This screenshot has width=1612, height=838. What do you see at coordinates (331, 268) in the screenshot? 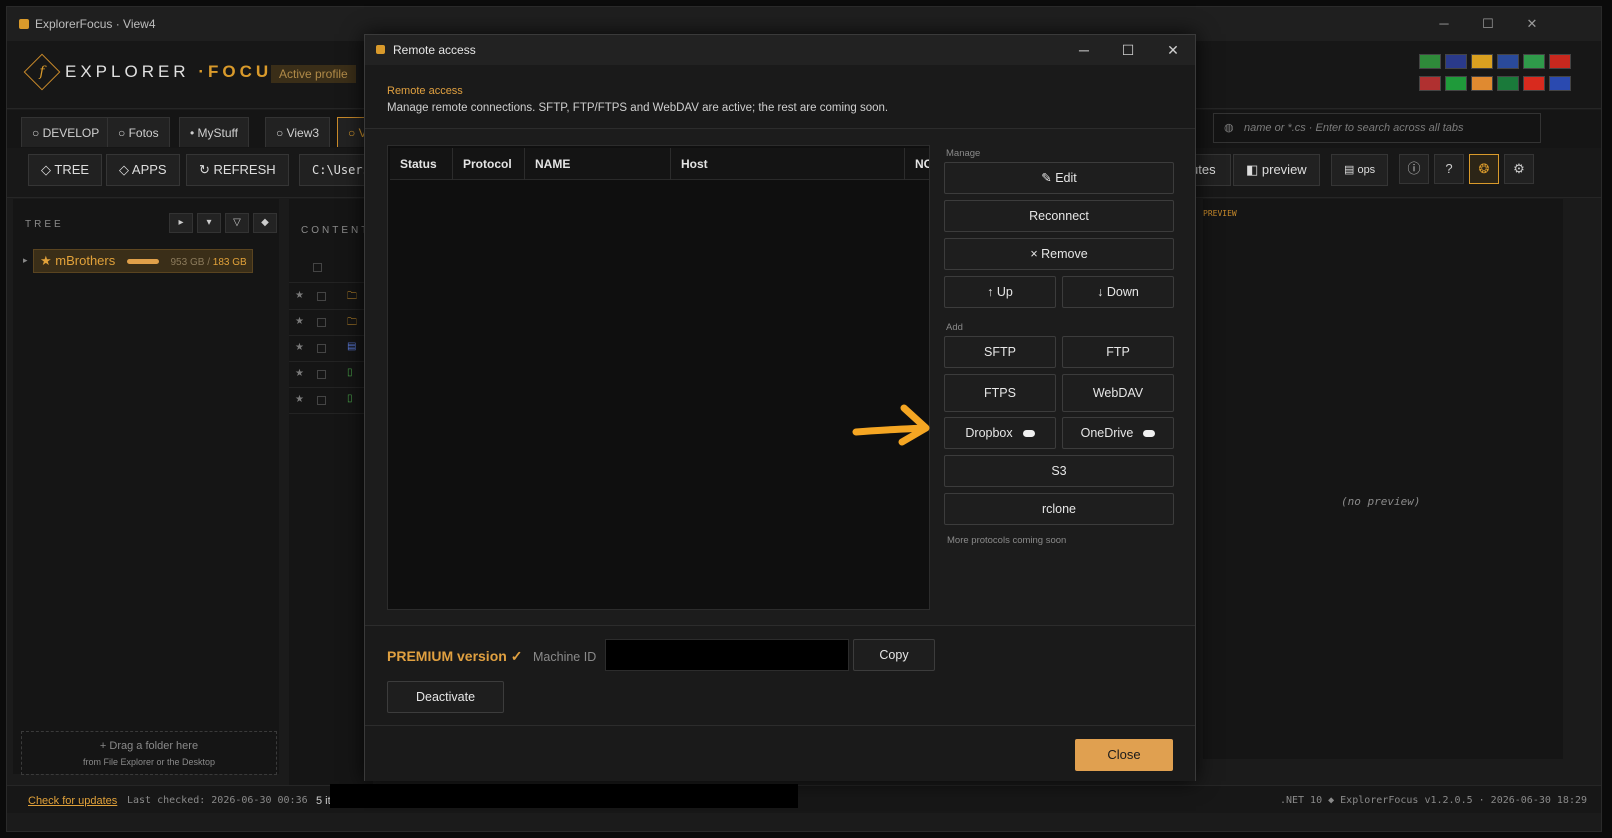
I see `contents-header-row` at bounding box center [331, 268].